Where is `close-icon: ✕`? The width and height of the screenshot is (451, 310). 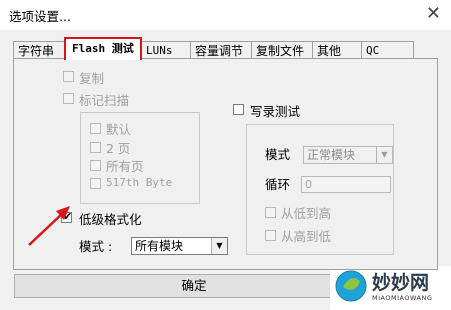 close-icon: ✕ is located at coordinates (433, 13).